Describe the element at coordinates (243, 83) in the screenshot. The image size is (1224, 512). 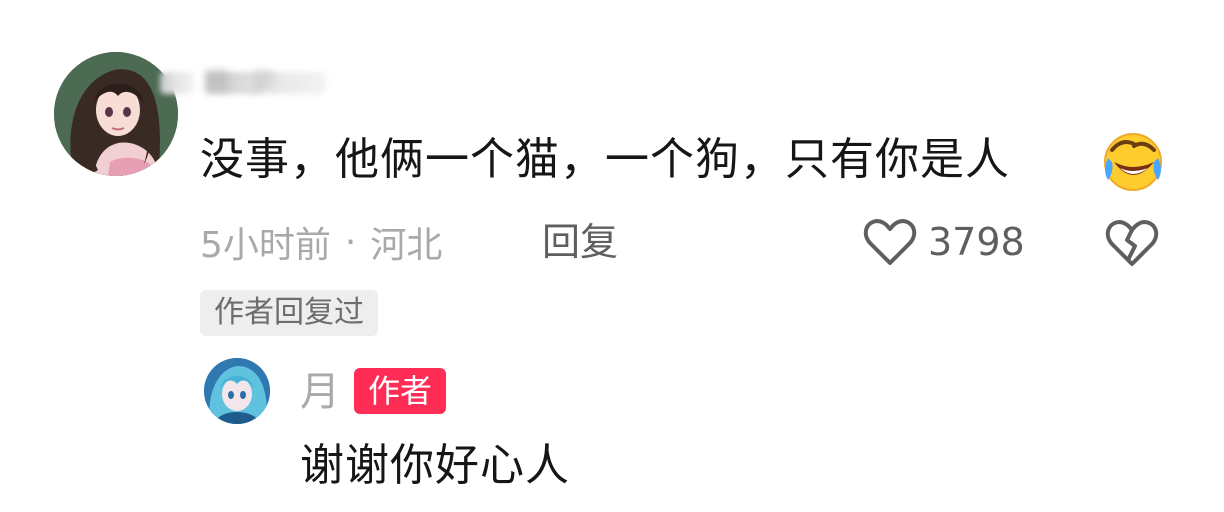
I see `blurred-name-text: 陳 屰` at that location.